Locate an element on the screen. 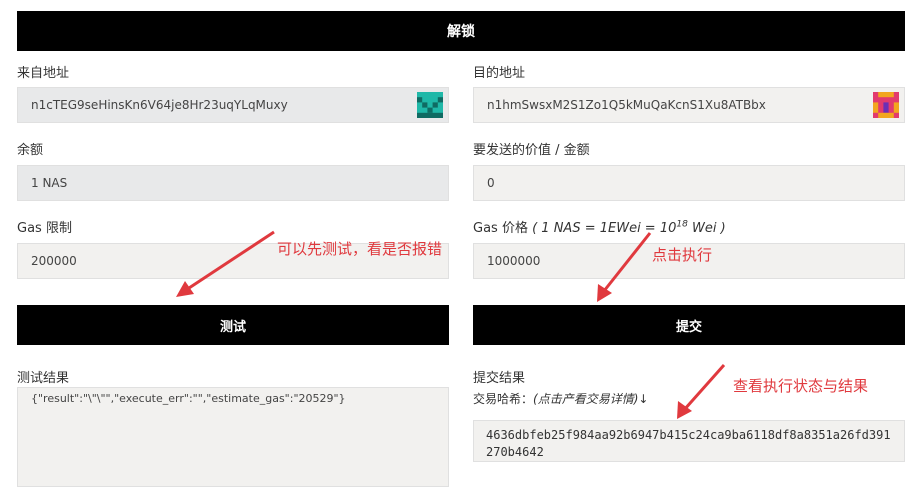  arrow-to-test-button-head is located at coordinates (185, 289).